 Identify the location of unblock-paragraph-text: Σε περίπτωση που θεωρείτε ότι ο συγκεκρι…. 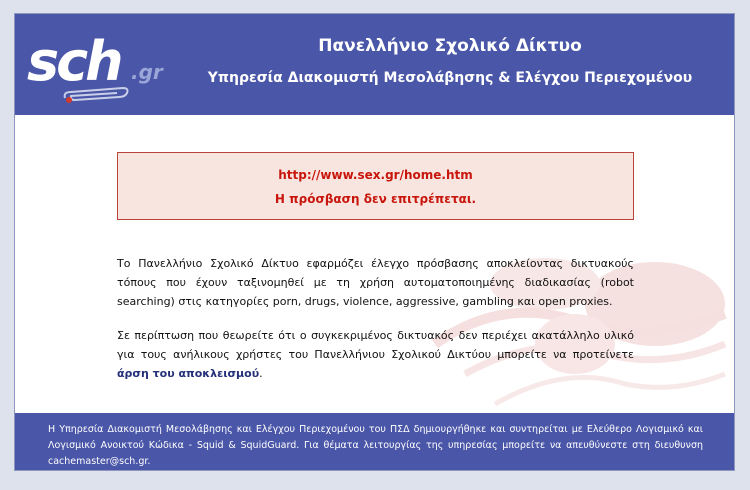
(375, 345).